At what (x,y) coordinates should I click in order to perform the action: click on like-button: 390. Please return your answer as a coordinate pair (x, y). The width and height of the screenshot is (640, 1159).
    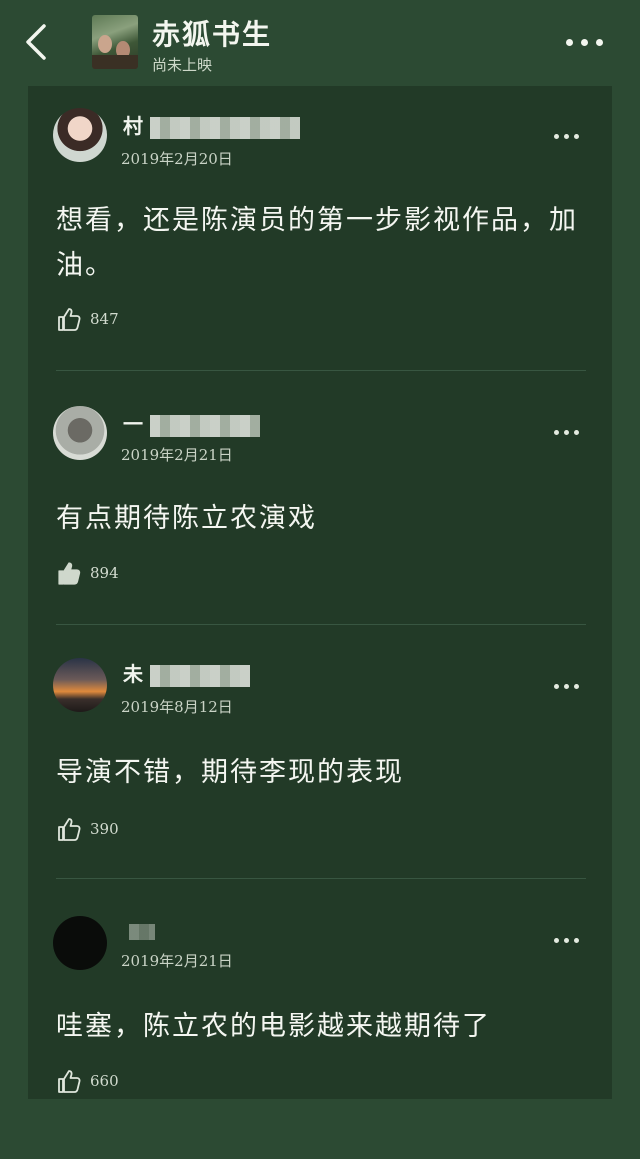
    Looking at the image, I should click on (87, 829).